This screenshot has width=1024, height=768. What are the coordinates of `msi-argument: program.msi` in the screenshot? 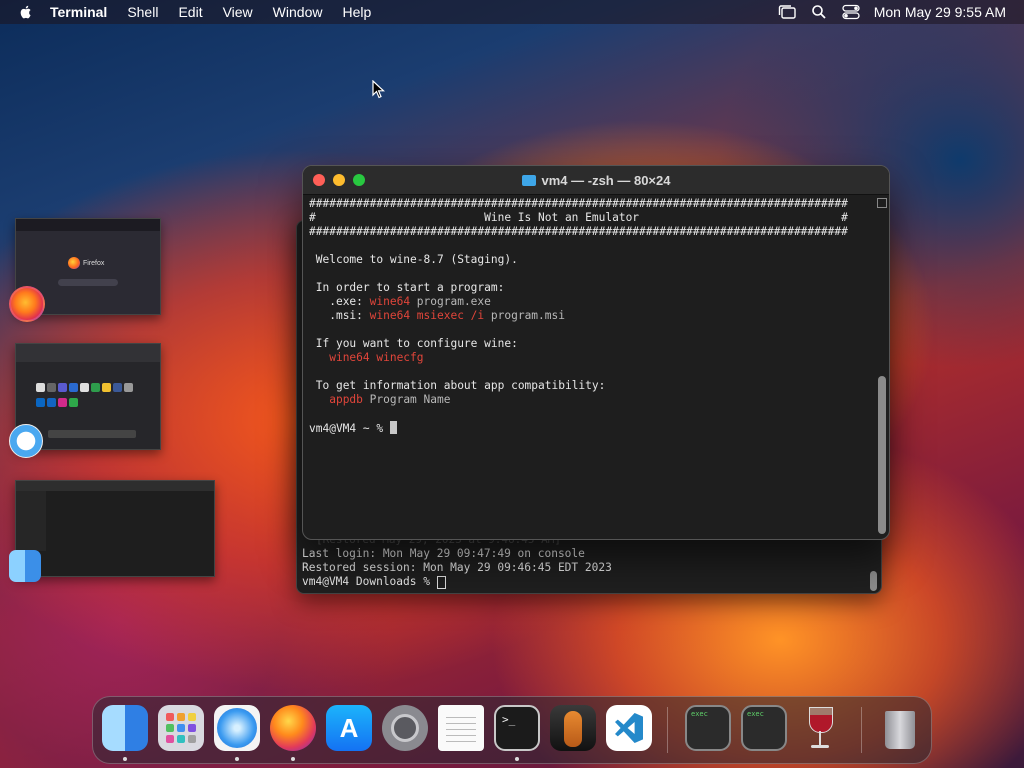 It's located at (524, 315).